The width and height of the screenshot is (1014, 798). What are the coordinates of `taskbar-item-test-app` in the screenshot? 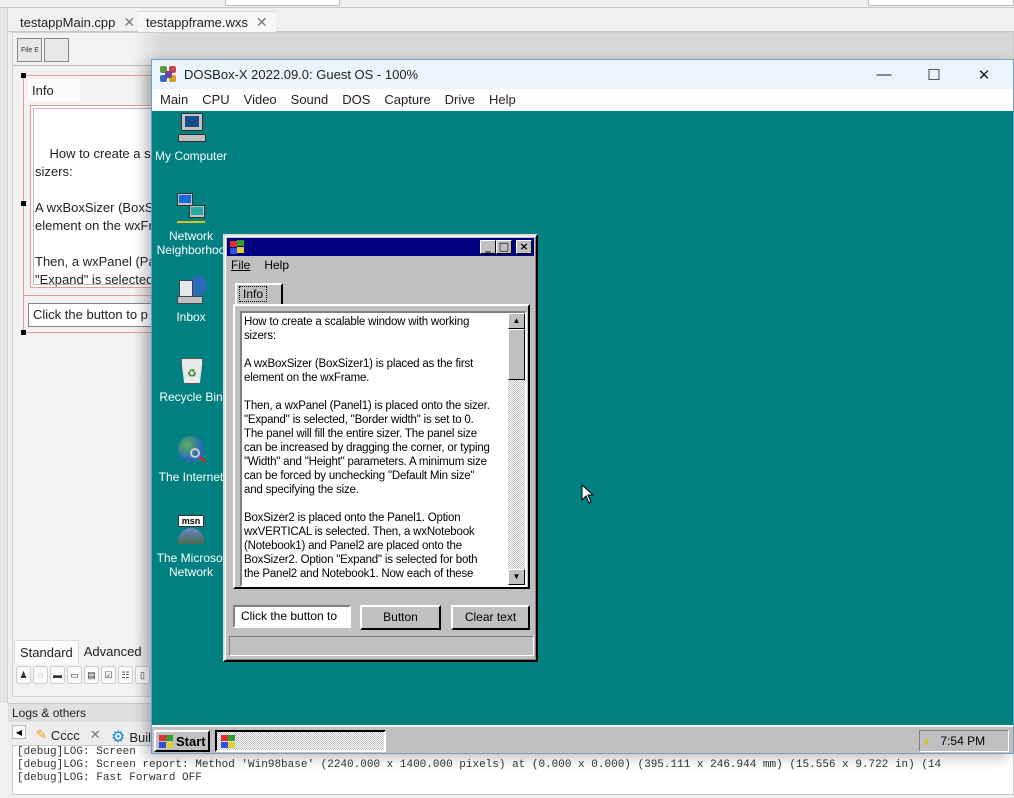 It's located at (300, 741).